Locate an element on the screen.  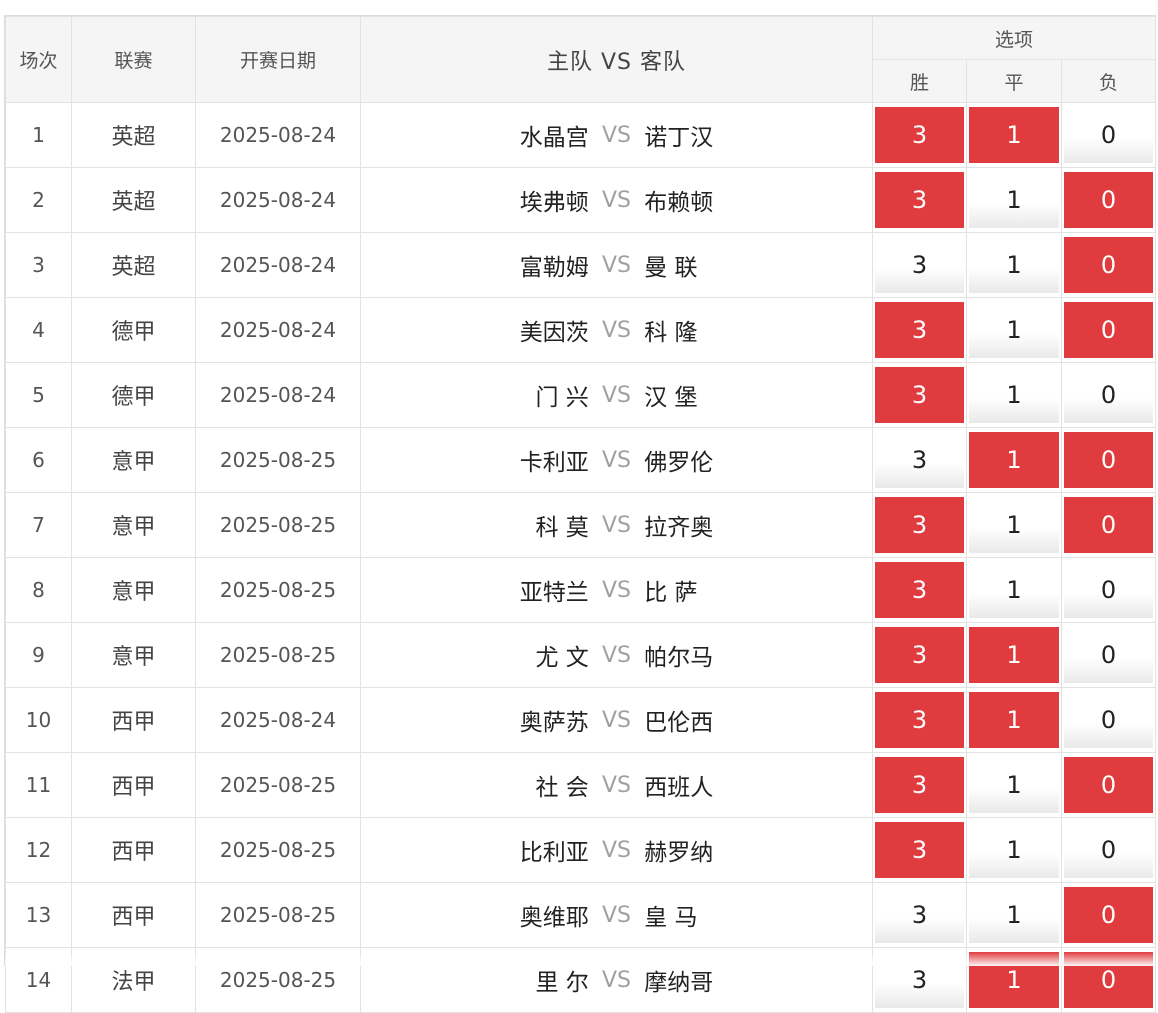
home-team: 门 兴 is located at coordinates (562, 398).